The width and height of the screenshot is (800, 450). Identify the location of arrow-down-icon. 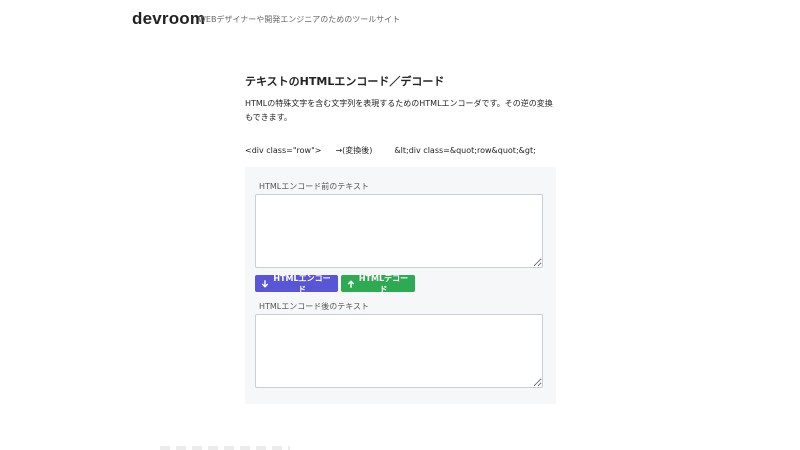
(265, 283).